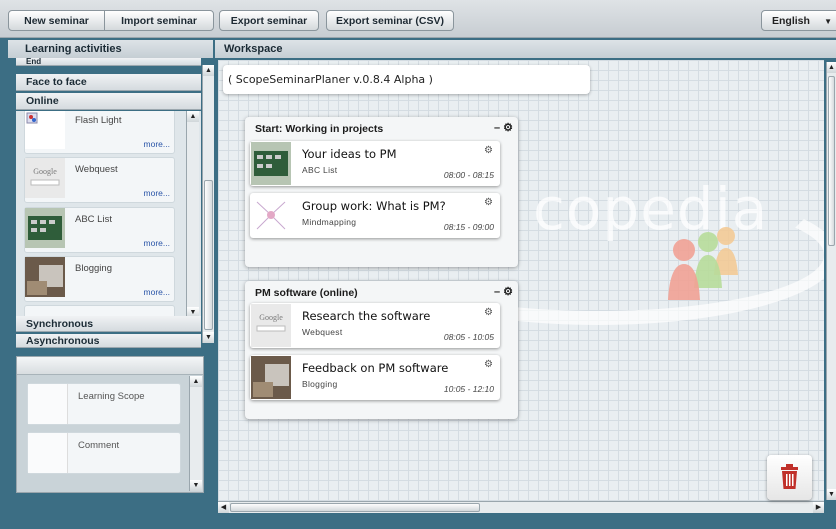 This screenshot has width=836, height=529. What do you see at coordinates (468, 389) in the screenshot?
I see `card-time: 10:05 - 12:10` at bounding box center [468, 389].